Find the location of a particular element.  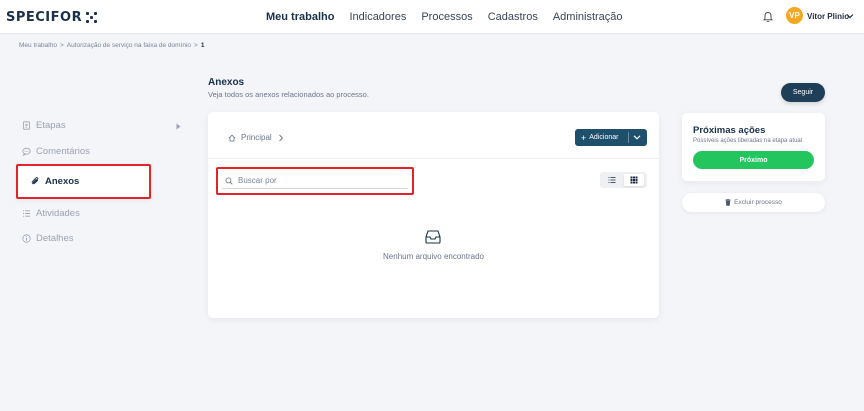

empty-state-message: Nenhum arquivo encontrado is located at coordinates (433, 256).